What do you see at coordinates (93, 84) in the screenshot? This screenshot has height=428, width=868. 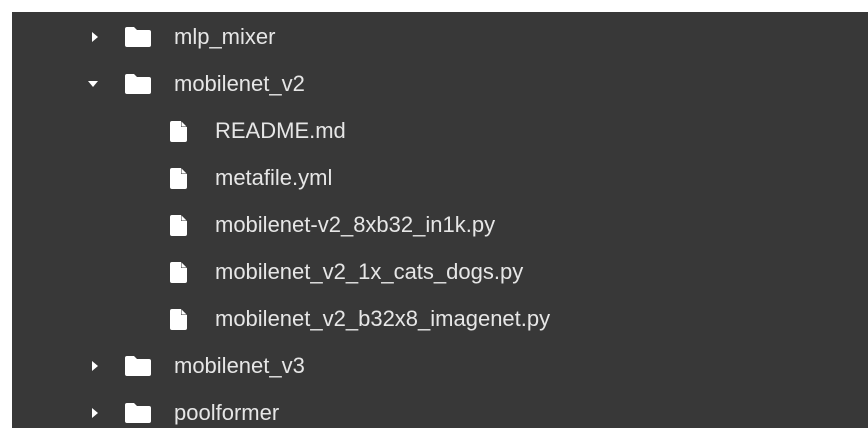 I see `chevron-down-icon` at bounding box center [93, 84].